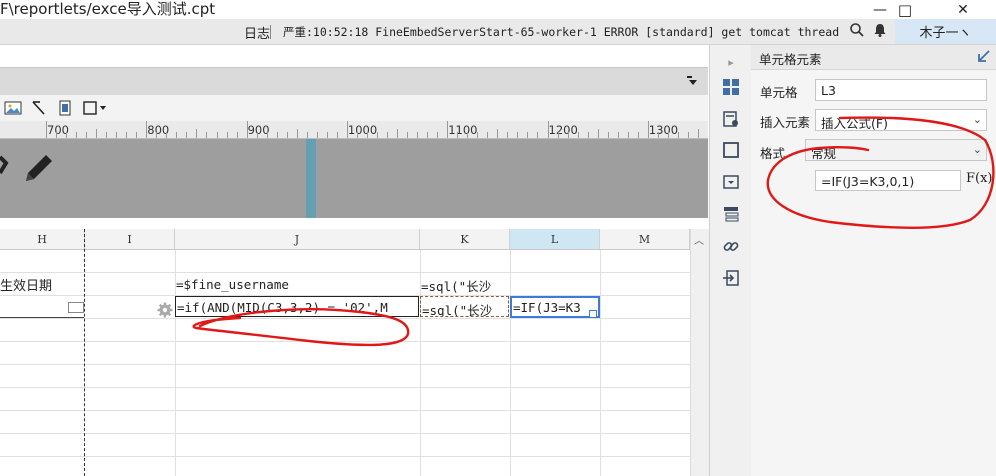  Describe the element at coordinates (301, 327) in the screenshot. I see `annotation-circle-formula` at that location.